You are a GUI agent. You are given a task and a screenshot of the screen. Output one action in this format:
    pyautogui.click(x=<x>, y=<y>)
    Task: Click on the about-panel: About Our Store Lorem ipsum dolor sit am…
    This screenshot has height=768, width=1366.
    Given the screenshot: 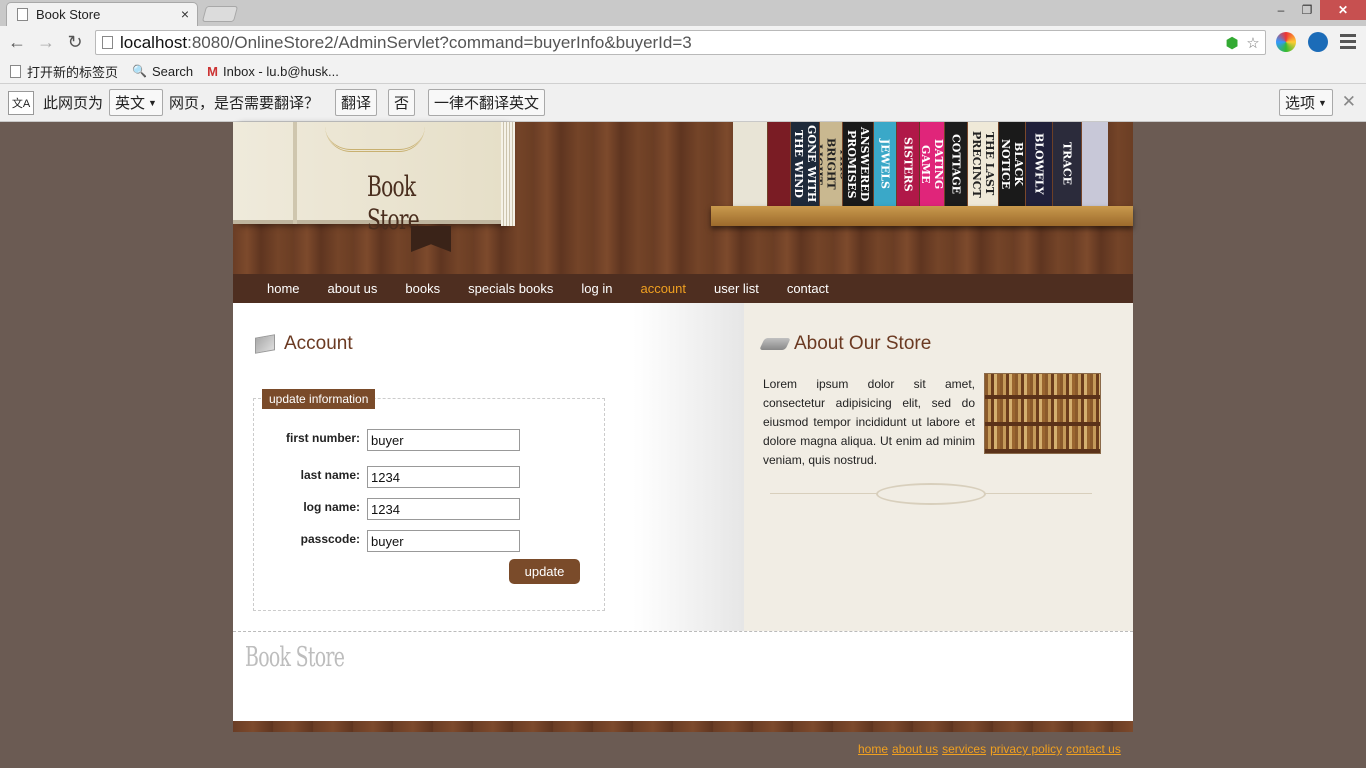 What is the action you would take?
    pyautogui.click(x=938, y=467)
    